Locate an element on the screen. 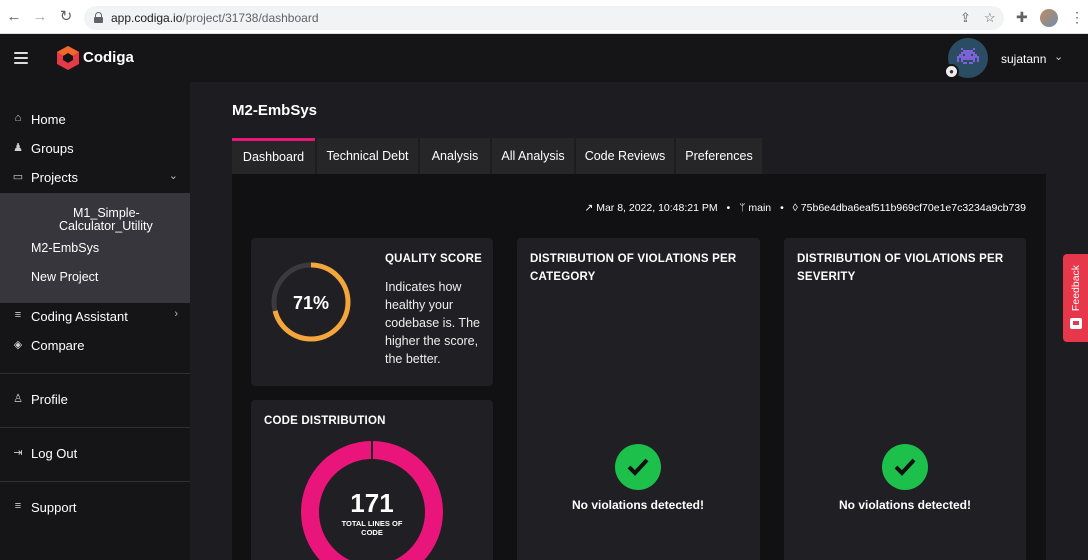 This screenshot has height=560, width=1088. sidebar-item-label: Support is located at coordinates (54, 507).